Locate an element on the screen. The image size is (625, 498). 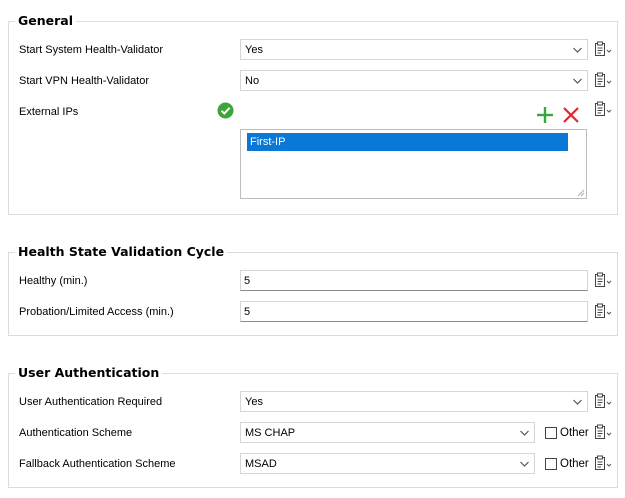
probation-input: 5 is located at coordinates (414, 311).